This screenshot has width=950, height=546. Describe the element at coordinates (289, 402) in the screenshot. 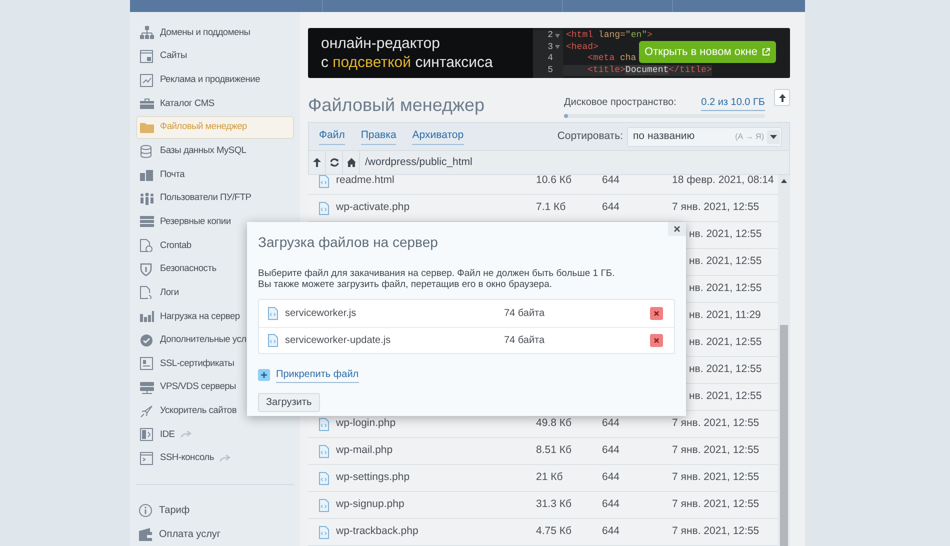

I see `upload-button: Загрузить` at that location.